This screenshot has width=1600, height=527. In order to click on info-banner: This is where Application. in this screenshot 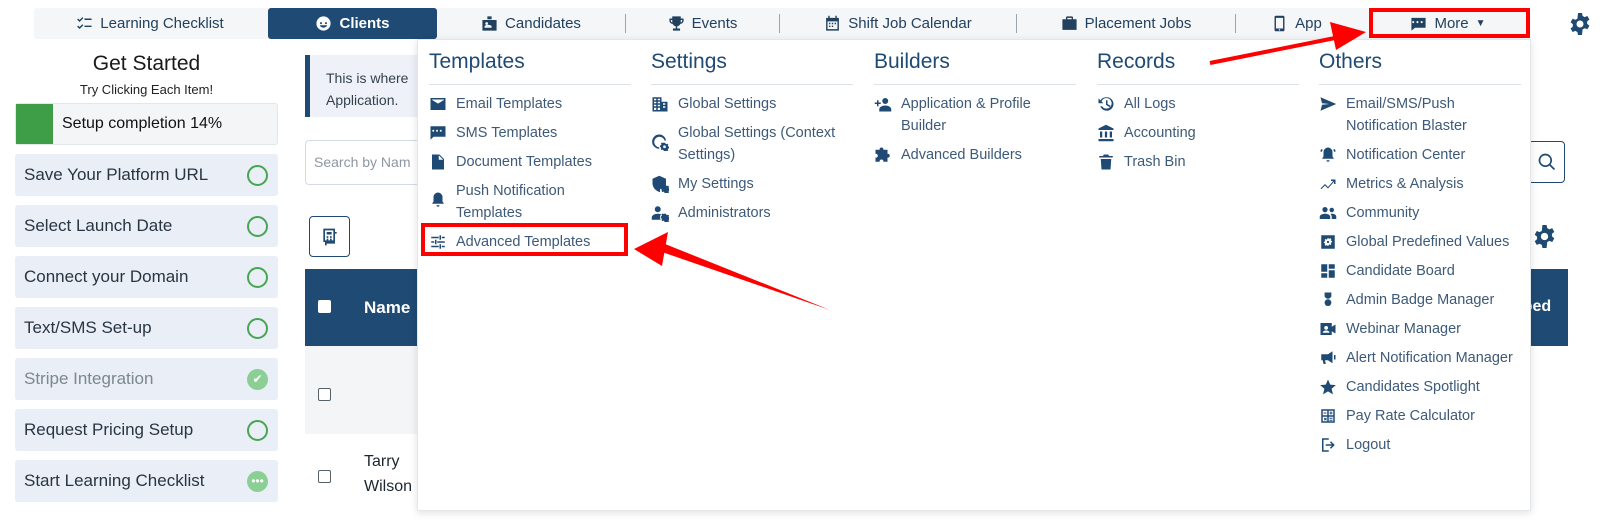, I will do `click(365, 86)`.